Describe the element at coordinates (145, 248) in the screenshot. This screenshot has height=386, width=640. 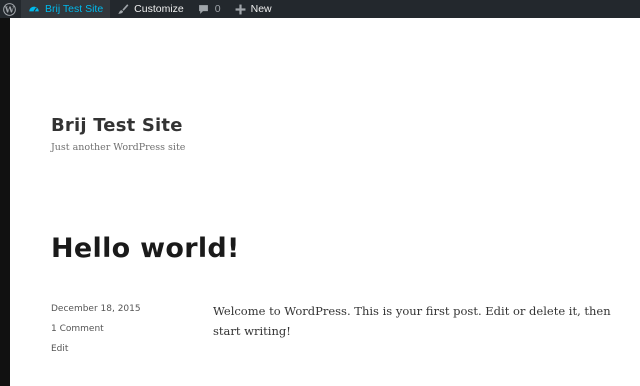
I see `post-title: Hello world!` at that location.